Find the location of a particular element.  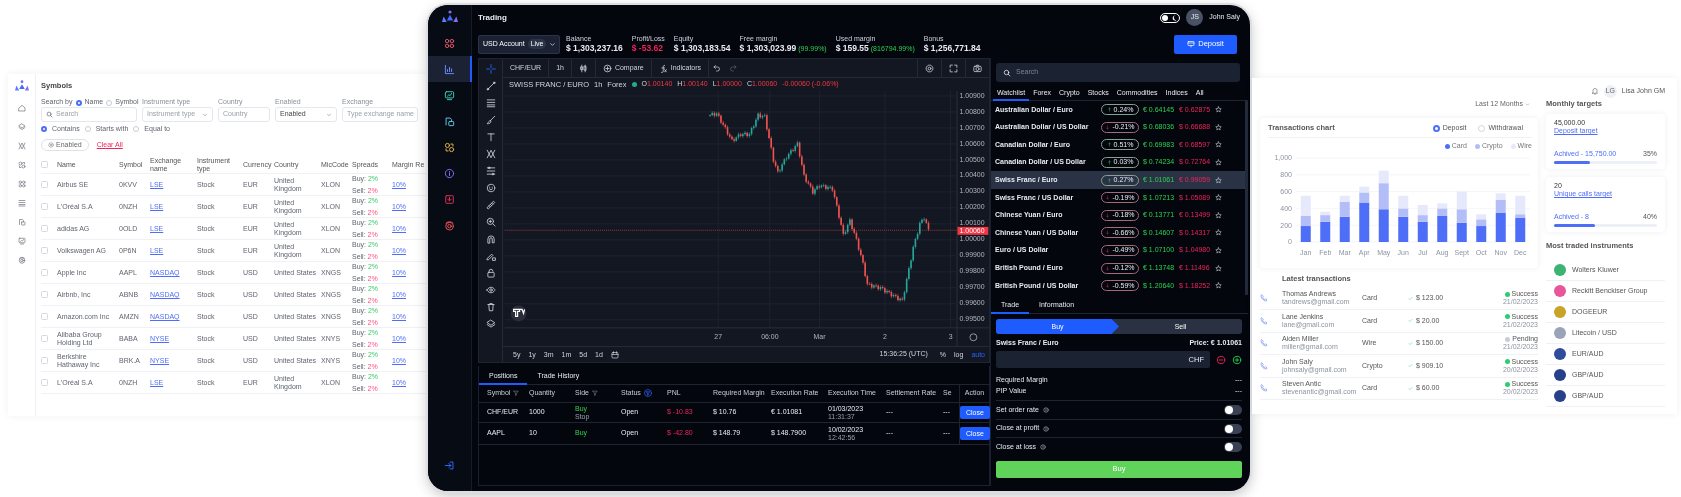

stat-value: $ 1,303,237.16 is located at coordinates (594, 48).